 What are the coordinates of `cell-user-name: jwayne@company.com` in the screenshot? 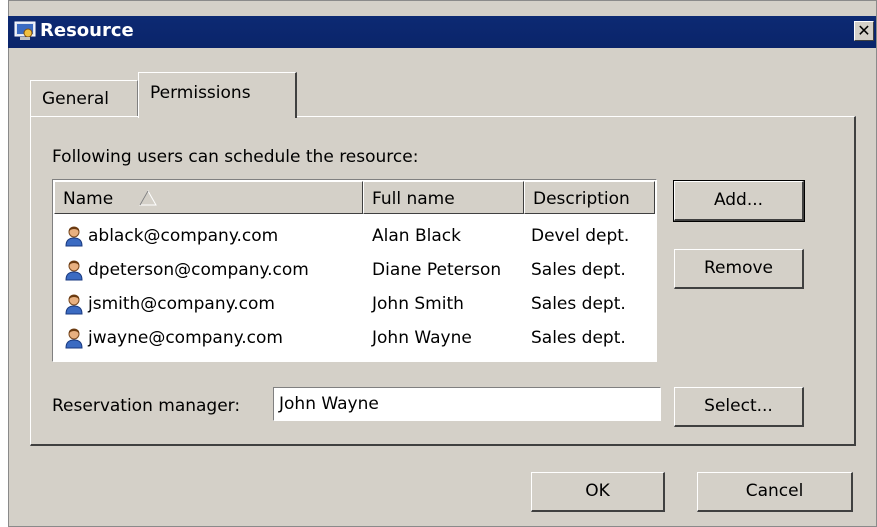 It's located at (185, 338).